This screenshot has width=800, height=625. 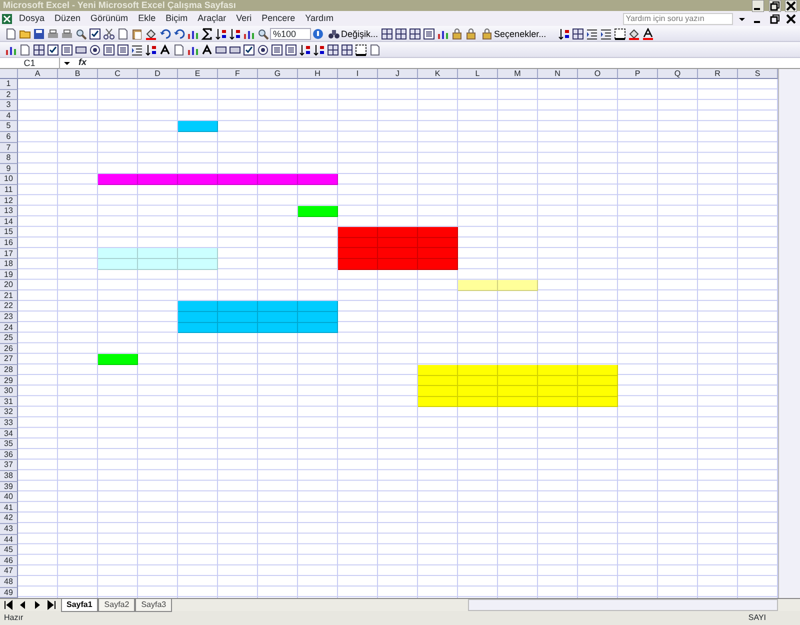 What do you see at coordinates (9, 561) in the screenshot?
I see `row-header: 46` at bounding box center [9, 561].